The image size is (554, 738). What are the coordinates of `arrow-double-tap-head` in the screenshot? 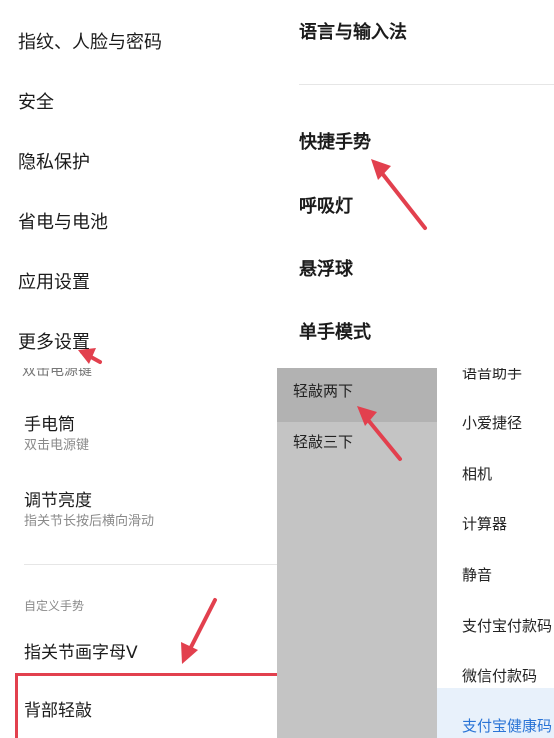 It's located at (367, 416).